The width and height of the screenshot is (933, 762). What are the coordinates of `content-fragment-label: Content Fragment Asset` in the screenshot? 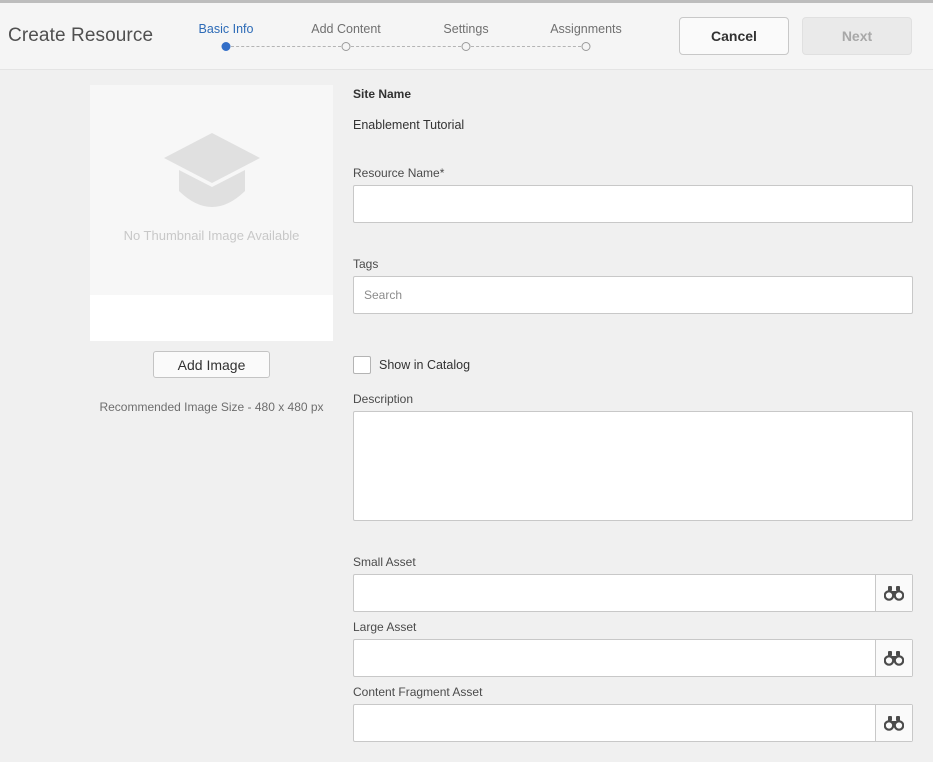 It's located at (418, 692).